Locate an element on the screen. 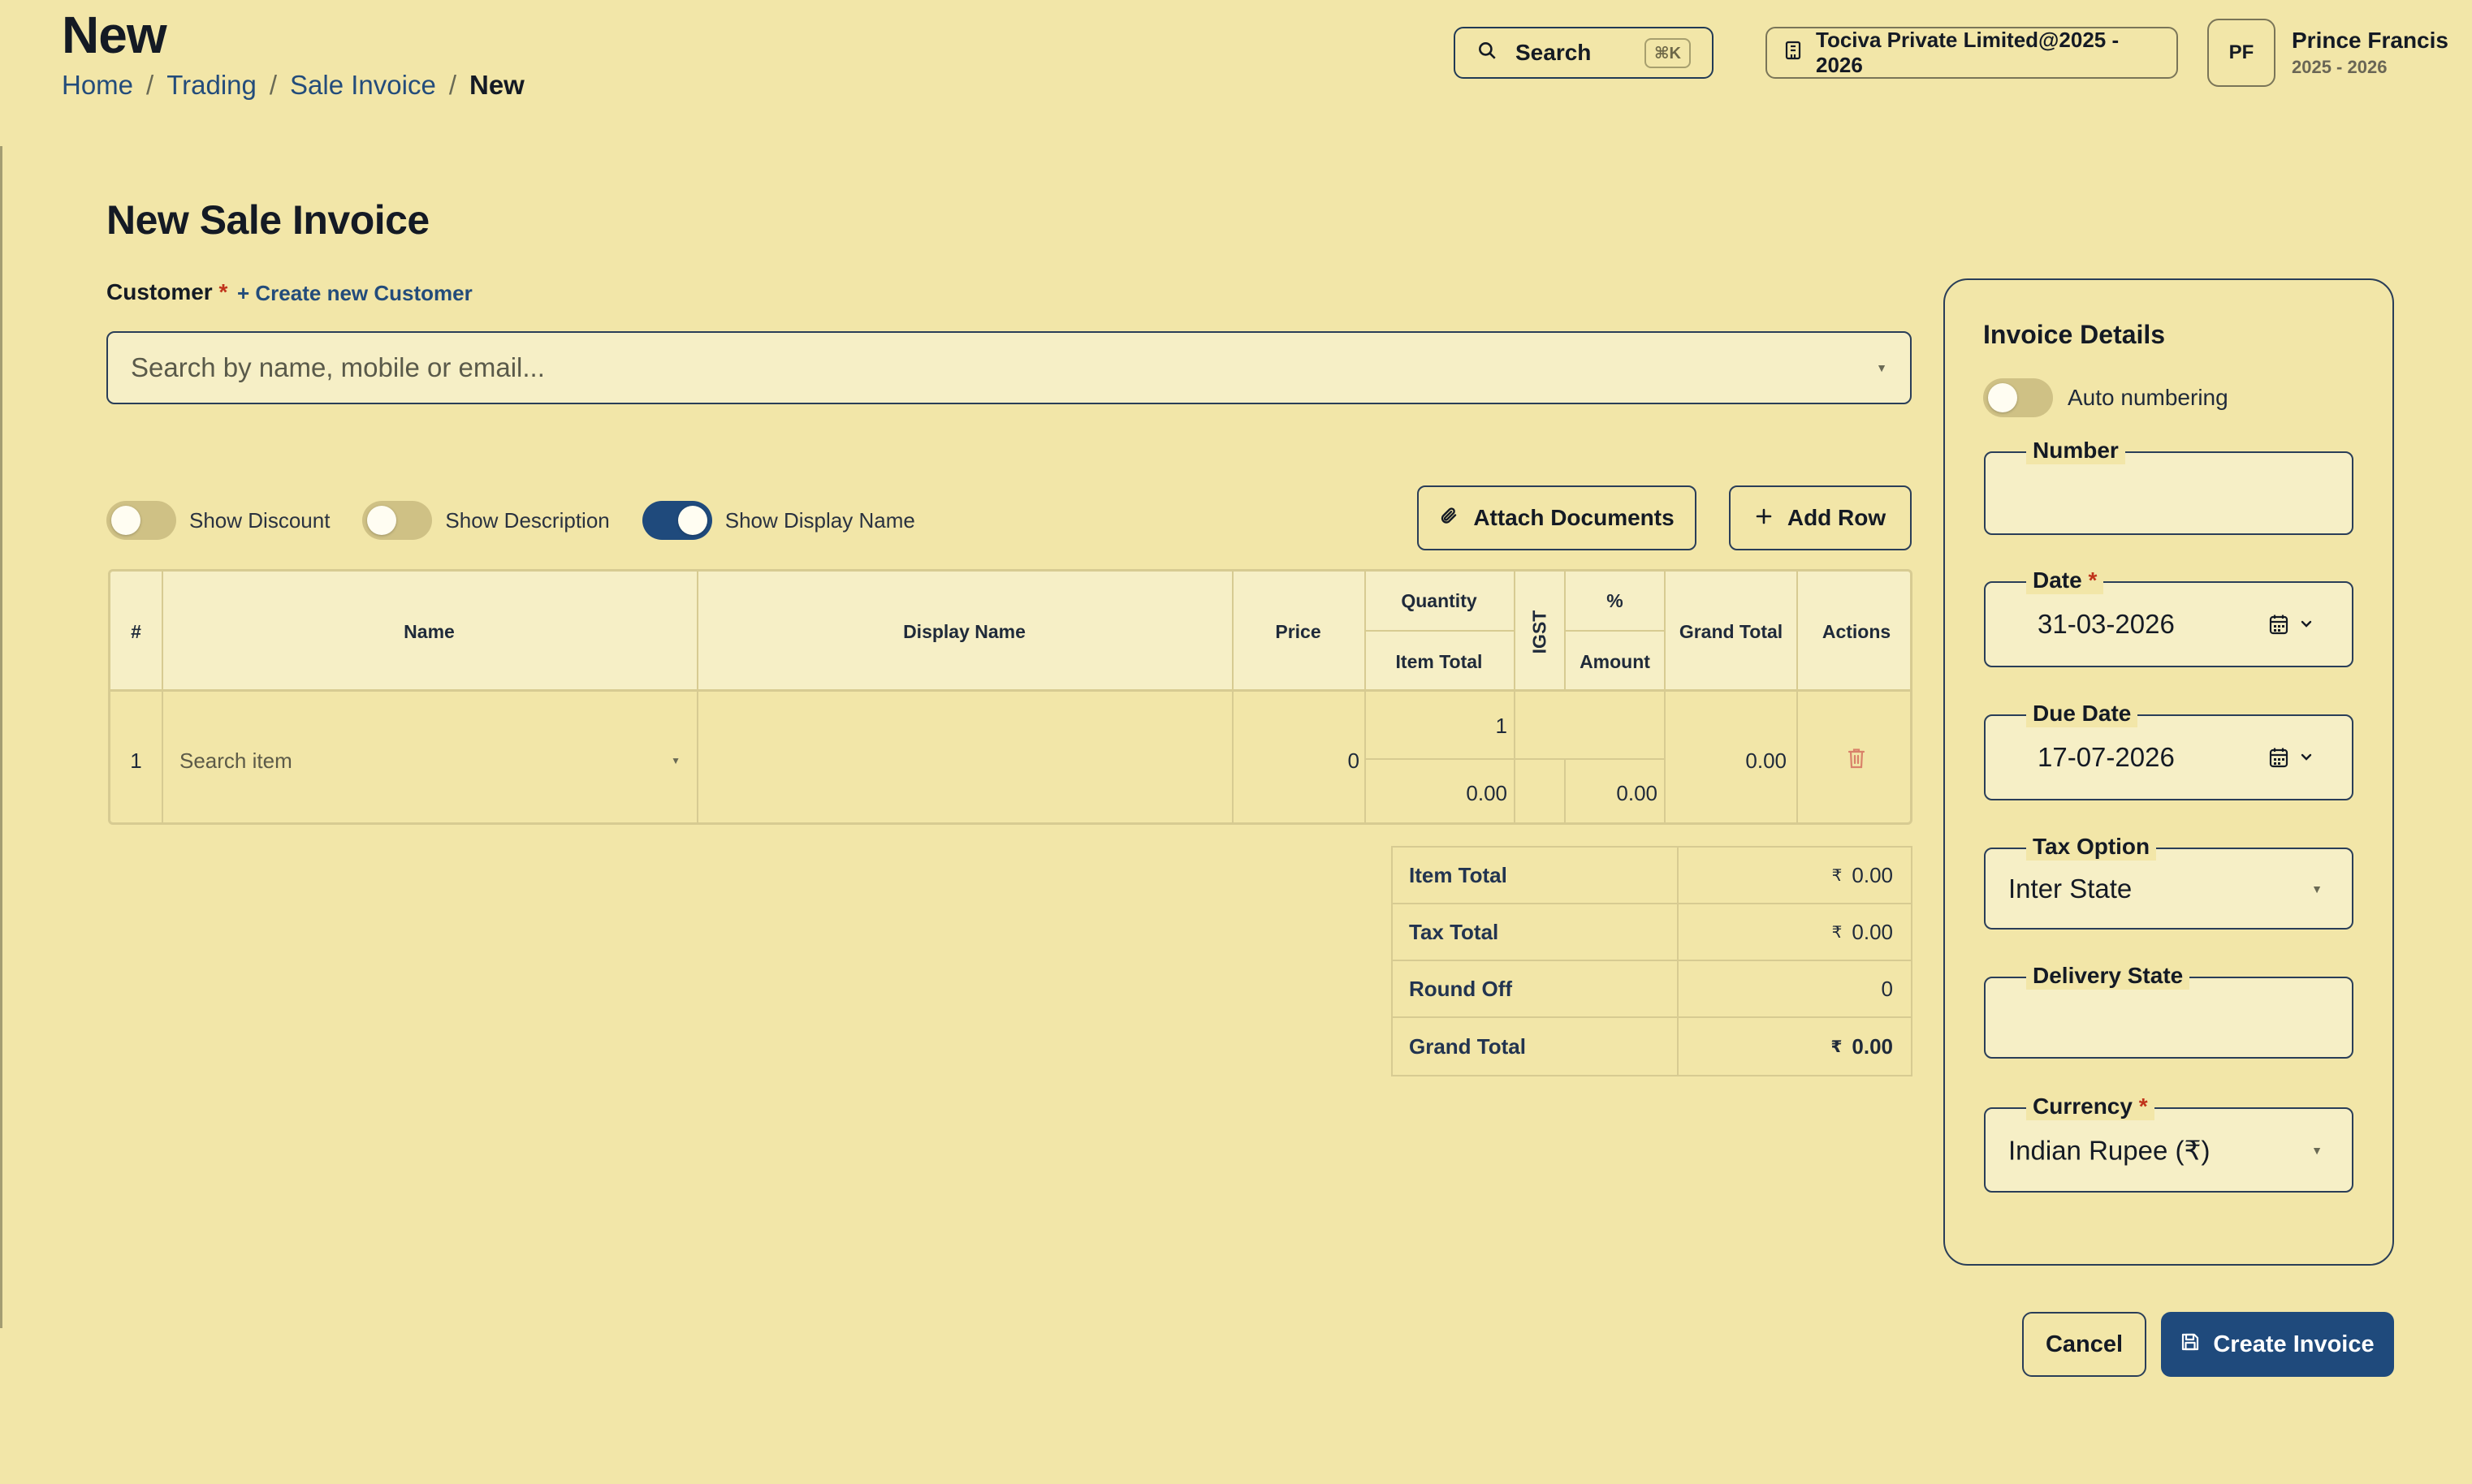 Image resolution: width=2472 pixels, height=1484 pixels. field-value: 17-07-2026 is located at coordinates (2106, 757).